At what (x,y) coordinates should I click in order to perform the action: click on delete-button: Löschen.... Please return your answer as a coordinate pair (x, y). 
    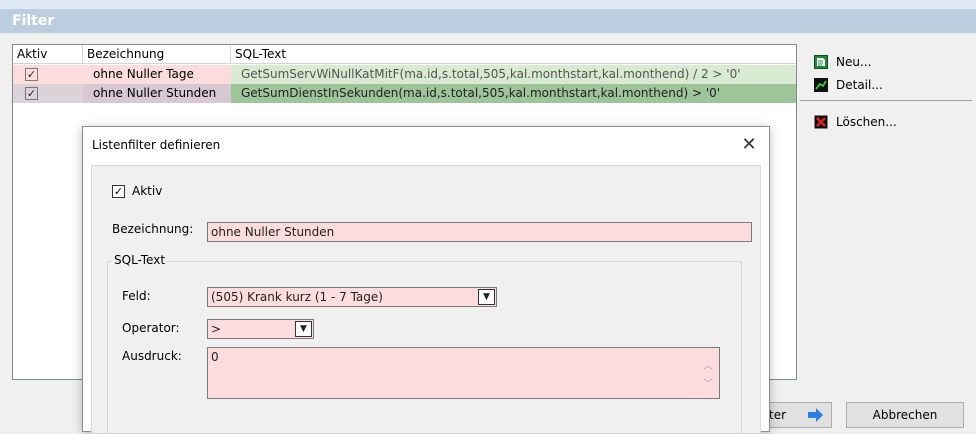
    Looking at the image, I should click on (853, 122).